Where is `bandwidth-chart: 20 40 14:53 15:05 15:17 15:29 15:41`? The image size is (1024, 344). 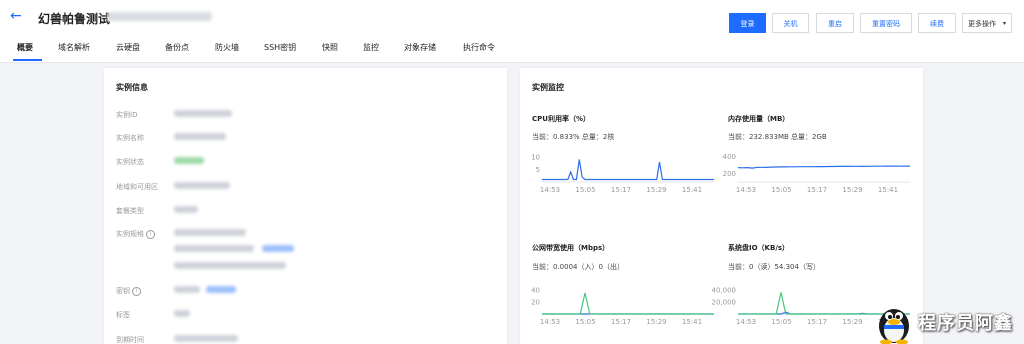 bandwidth-chart: 20 40 14:53 15:05 15:17 15:29 15:41 is located at coordinates (622, 306).